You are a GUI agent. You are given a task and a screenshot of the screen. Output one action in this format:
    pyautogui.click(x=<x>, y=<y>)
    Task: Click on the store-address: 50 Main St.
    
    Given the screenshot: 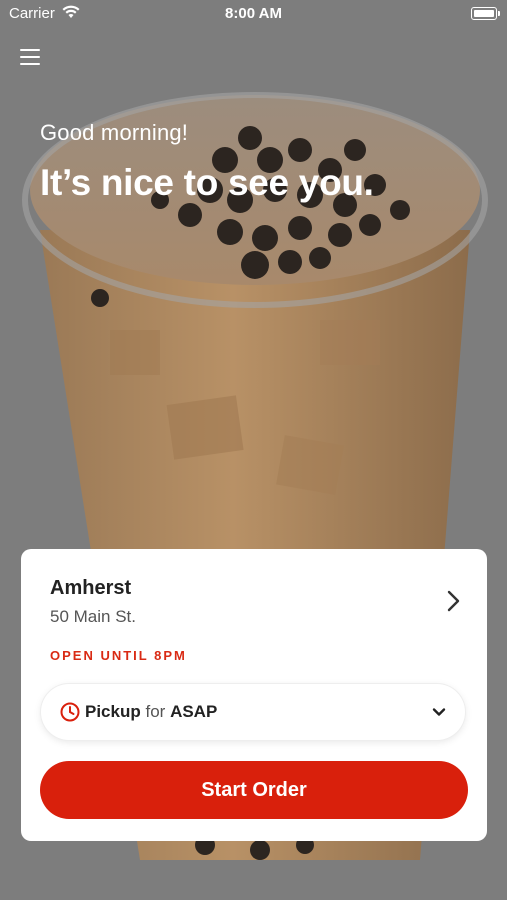 What is the action you would take?
    pyautogui.click(x=93, y=616)
    